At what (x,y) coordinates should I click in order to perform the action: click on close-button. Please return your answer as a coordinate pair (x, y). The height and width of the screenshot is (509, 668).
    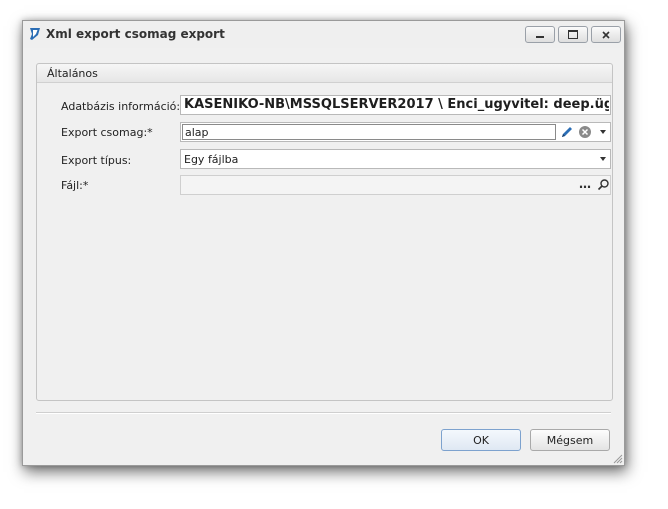
    Looking at the image, I should click on (606, 34).